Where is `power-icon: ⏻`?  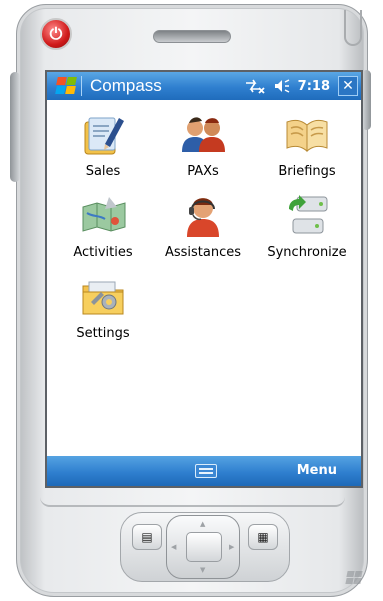
power-icon: ⏻ is located at coordinates (56, 33).